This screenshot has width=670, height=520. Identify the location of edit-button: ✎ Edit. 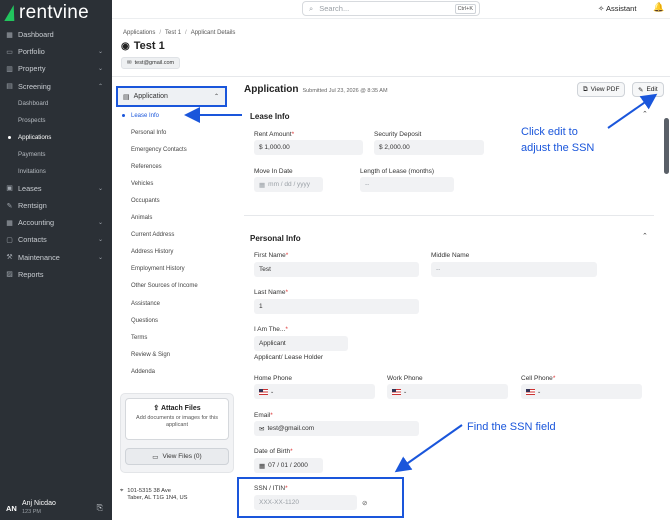
(648, 89).